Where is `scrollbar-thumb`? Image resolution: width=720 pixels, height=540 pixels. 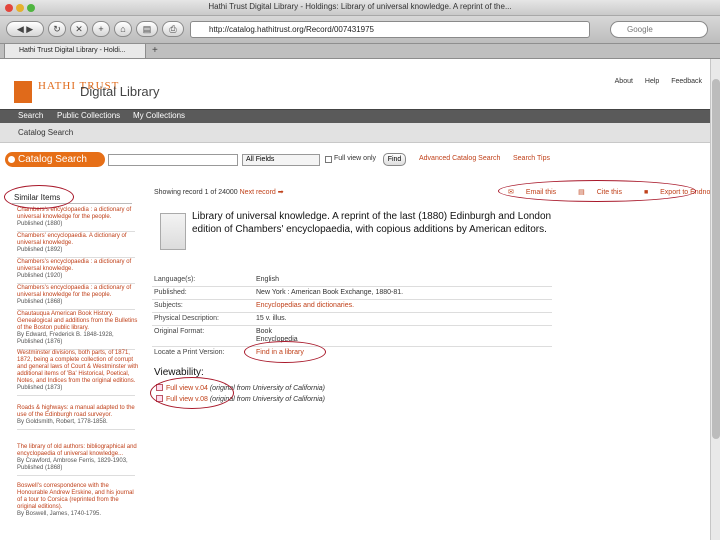 scrollbar-thumb is located at coordinates (716, 259).